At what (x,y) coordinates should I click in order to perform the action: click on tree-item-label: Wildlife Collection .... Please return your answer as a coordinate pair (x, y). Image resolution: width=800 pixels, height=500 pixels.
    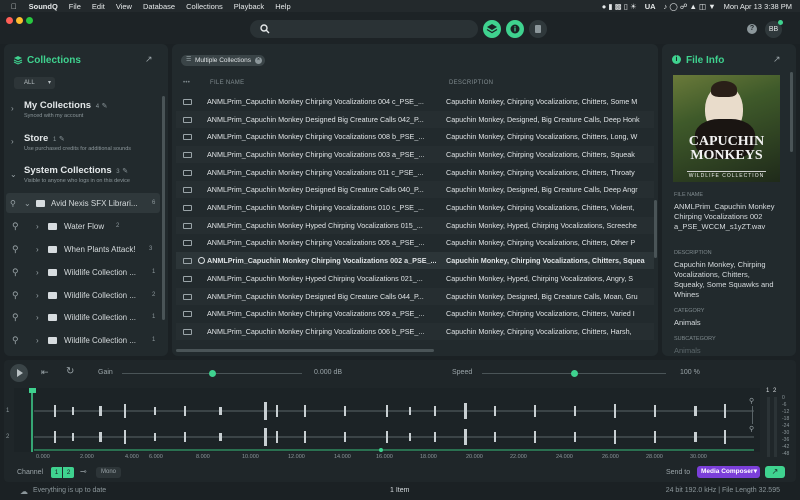
    Looking at the image, I should click on (100, 340).